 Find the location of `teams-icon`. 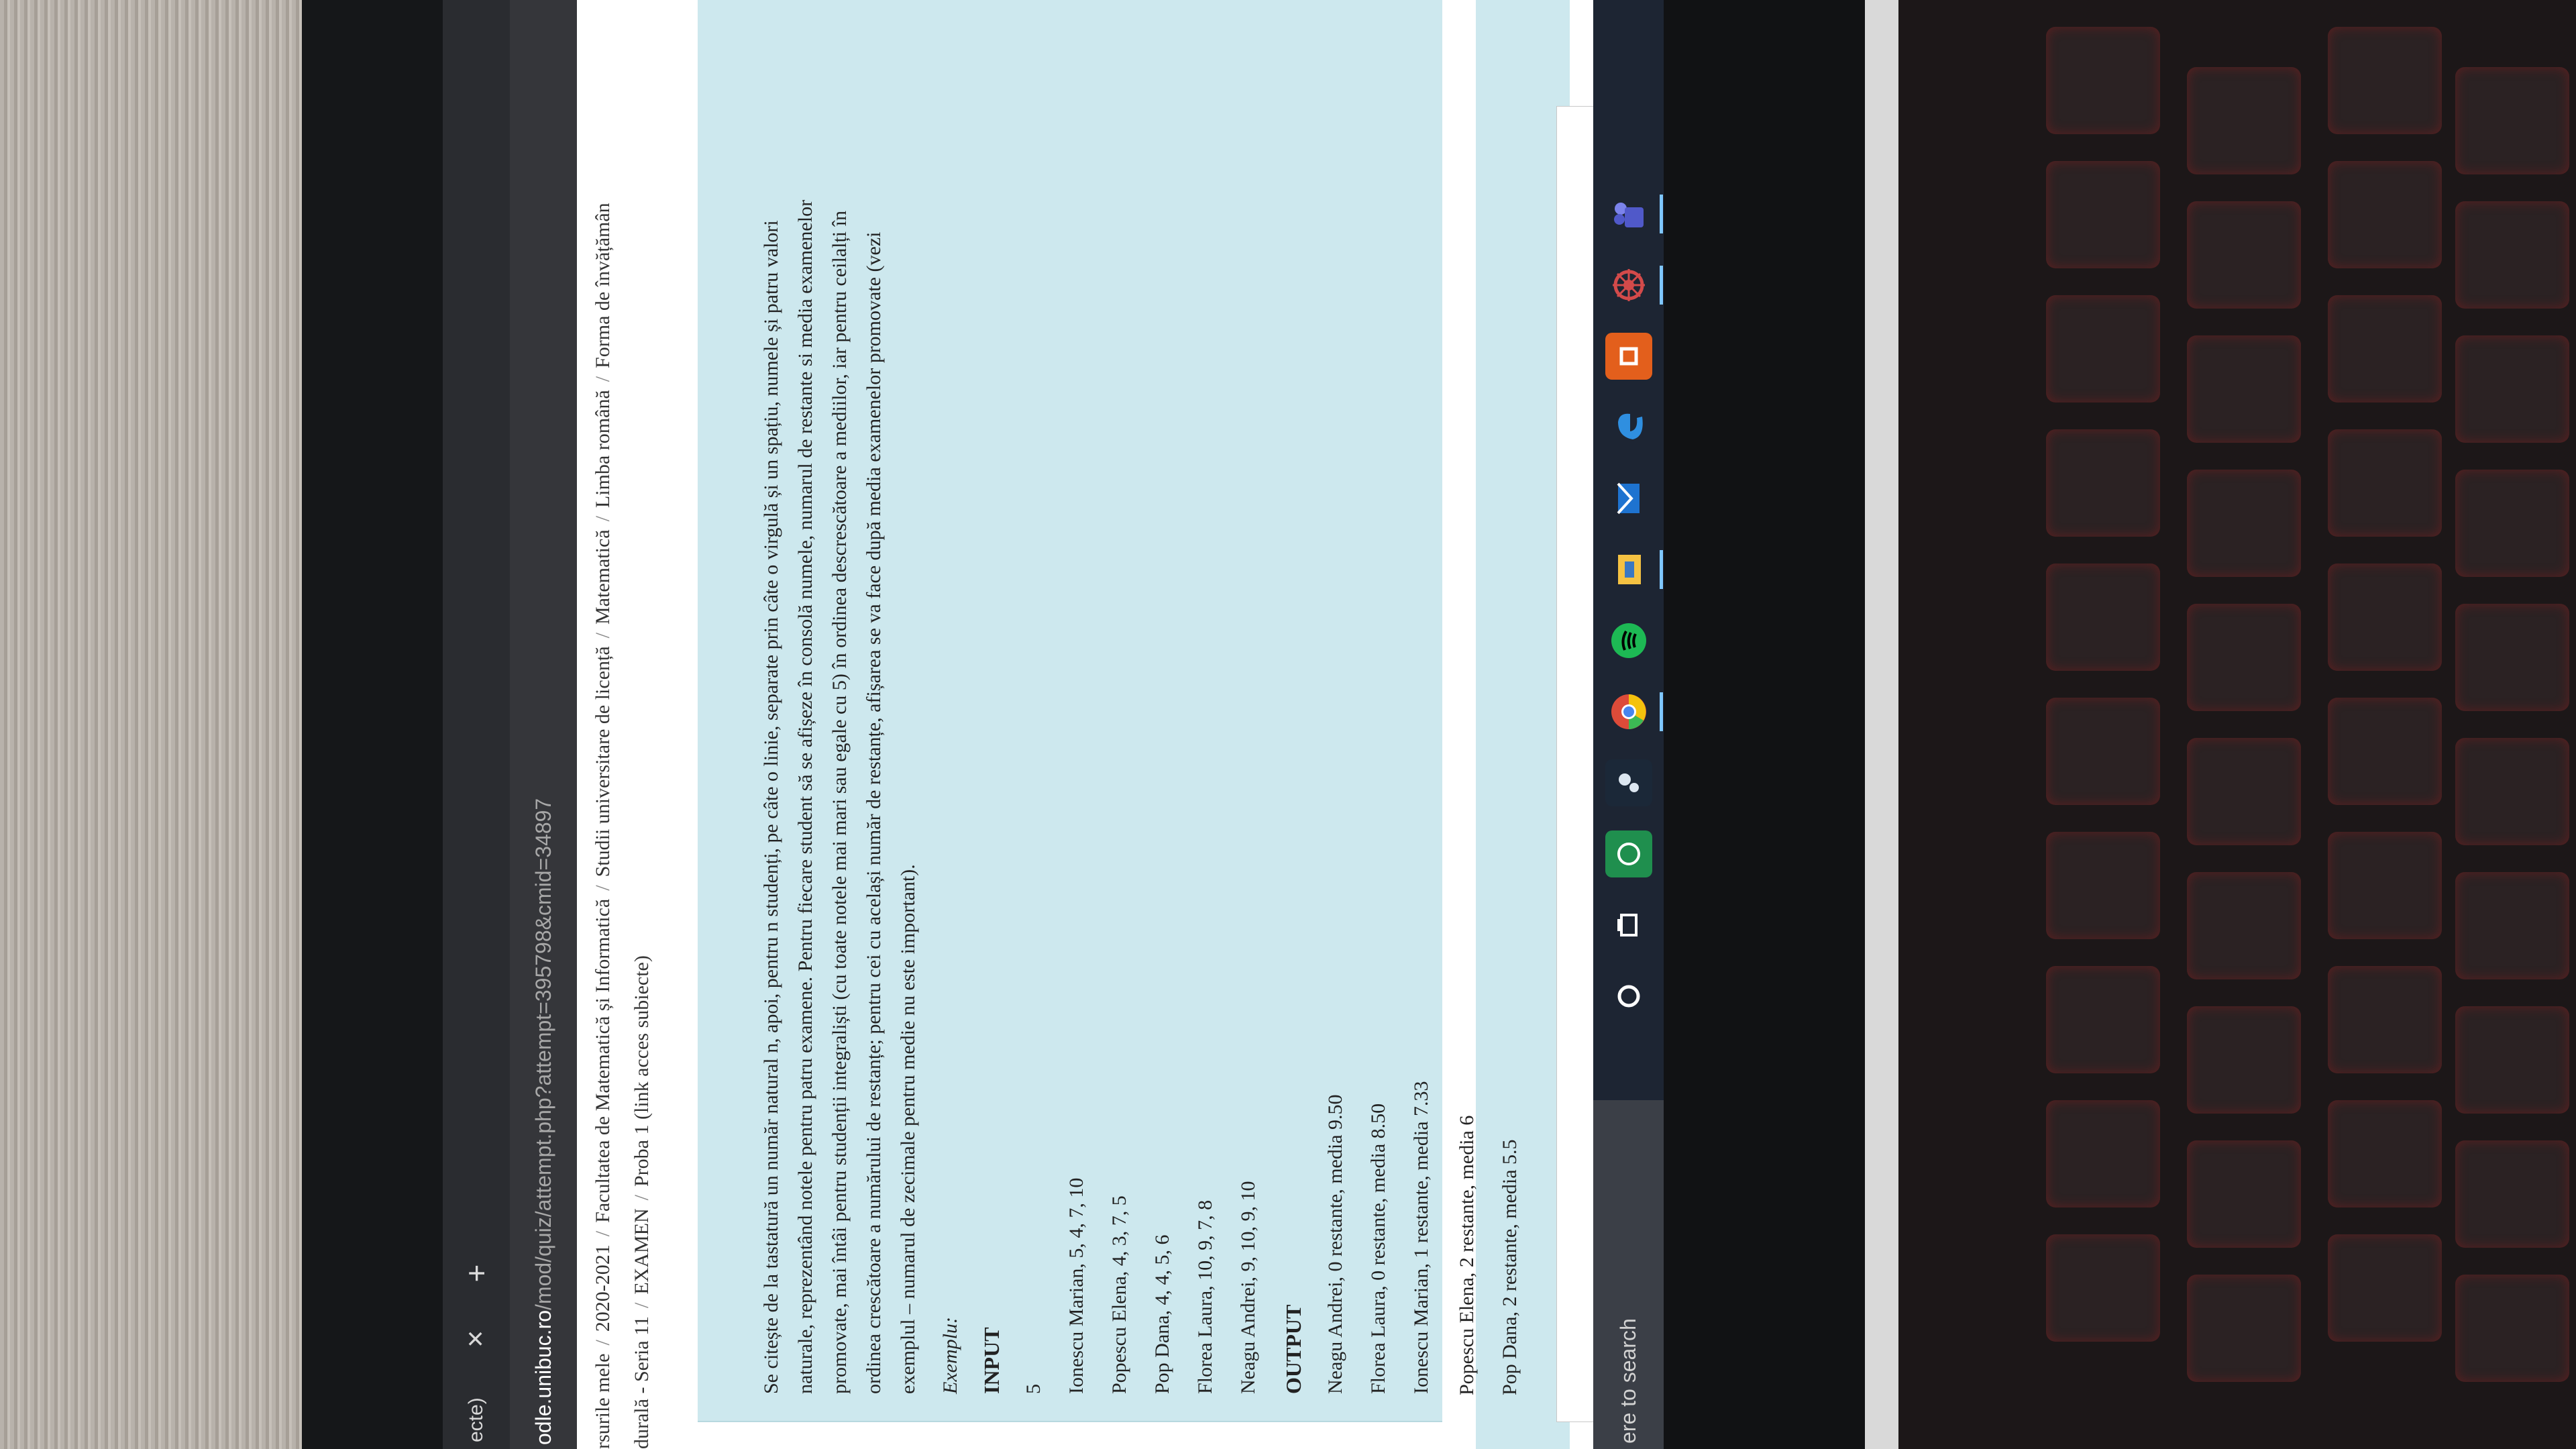

teams-icon is located at coordinates (1628, 214).